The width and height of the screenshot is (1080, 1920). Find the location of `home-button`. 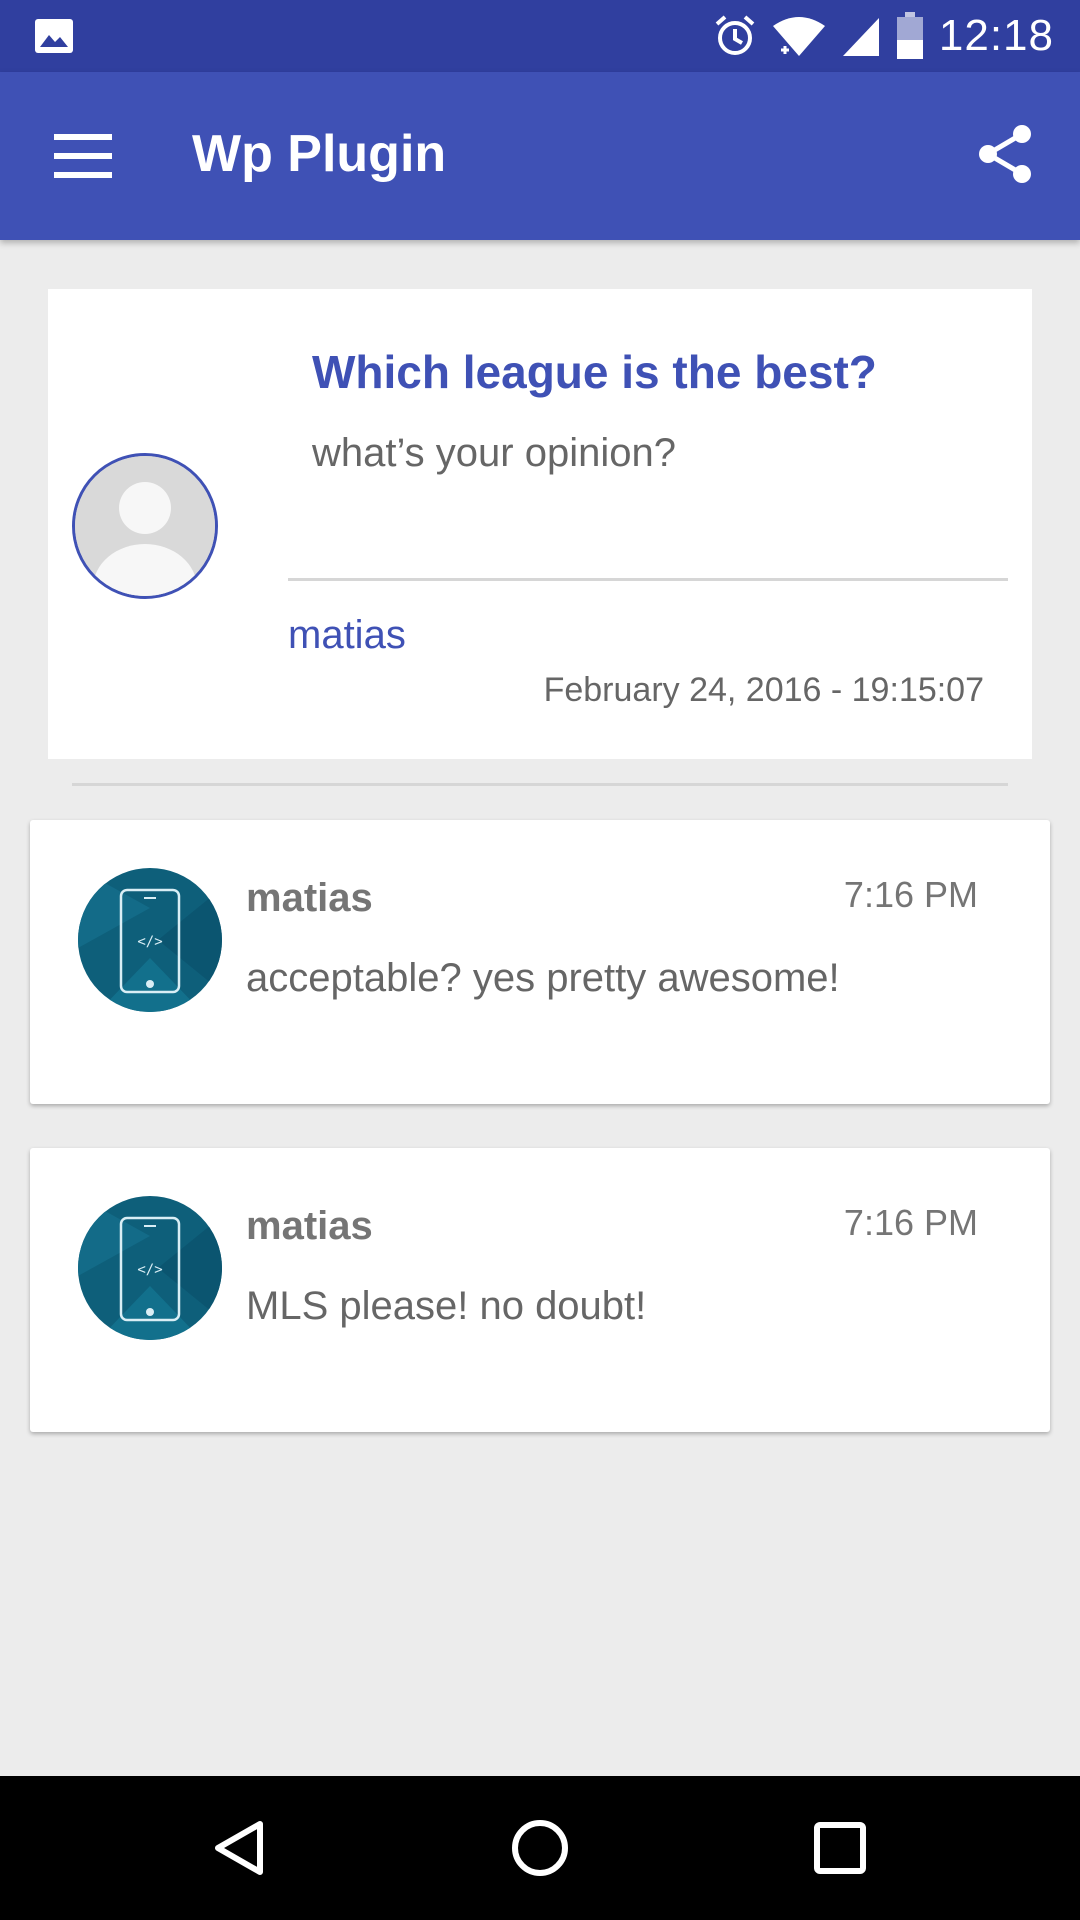

home-button is located at coordinates (540, 1848).